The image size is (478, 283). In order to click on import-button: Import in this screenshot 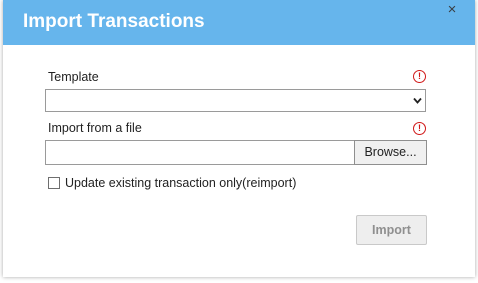, I will do `click(391, 230)`.